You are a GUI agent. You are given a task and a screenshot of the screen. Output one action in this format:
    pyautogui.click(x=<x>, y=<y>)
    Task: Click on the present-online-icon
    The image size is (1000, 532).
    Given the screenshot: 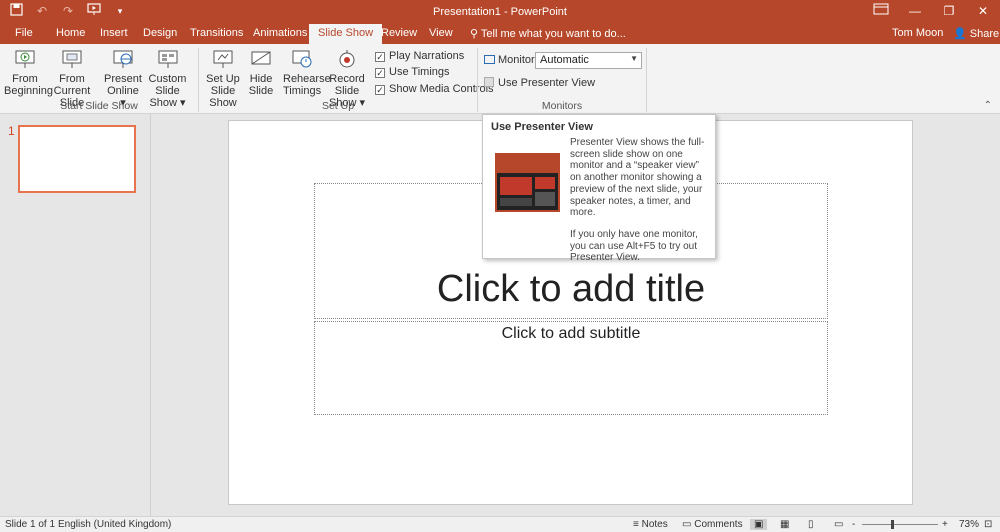 What is the action you would take?
    pyautogui.click(x=123, y=59)
    